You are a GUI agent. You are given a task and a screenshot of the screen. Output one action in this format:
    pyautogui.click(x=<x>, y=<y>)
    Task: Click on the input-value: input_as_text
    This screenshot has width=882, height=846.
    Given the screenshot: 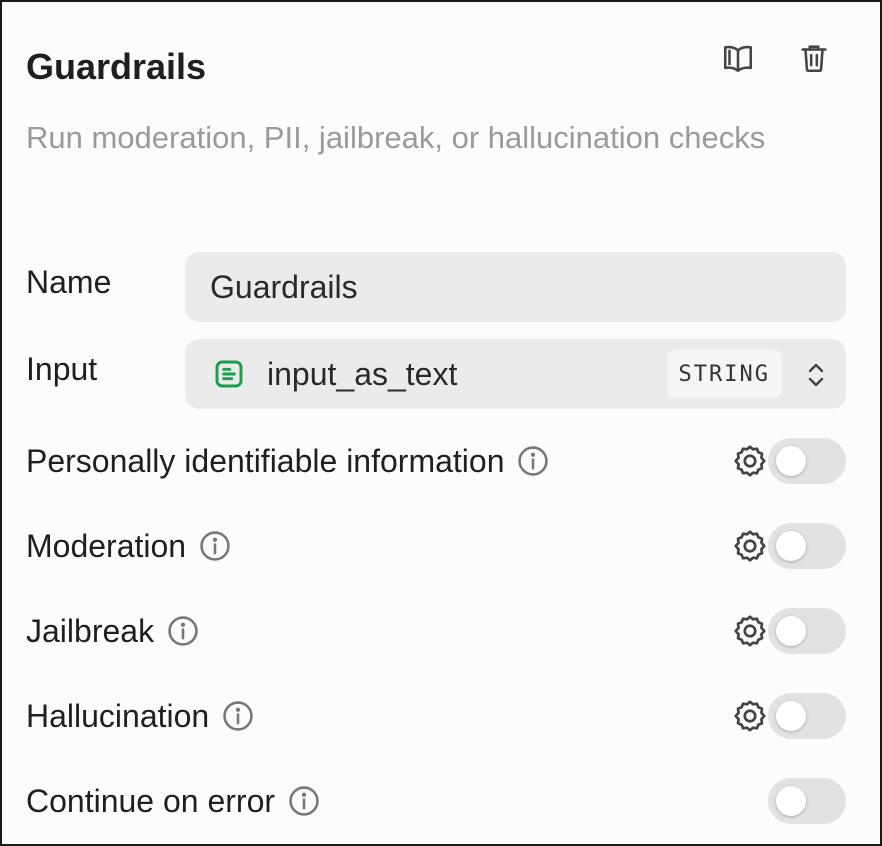 What is the action you would take?
    pyautogui.click(x=362, y=373)
    